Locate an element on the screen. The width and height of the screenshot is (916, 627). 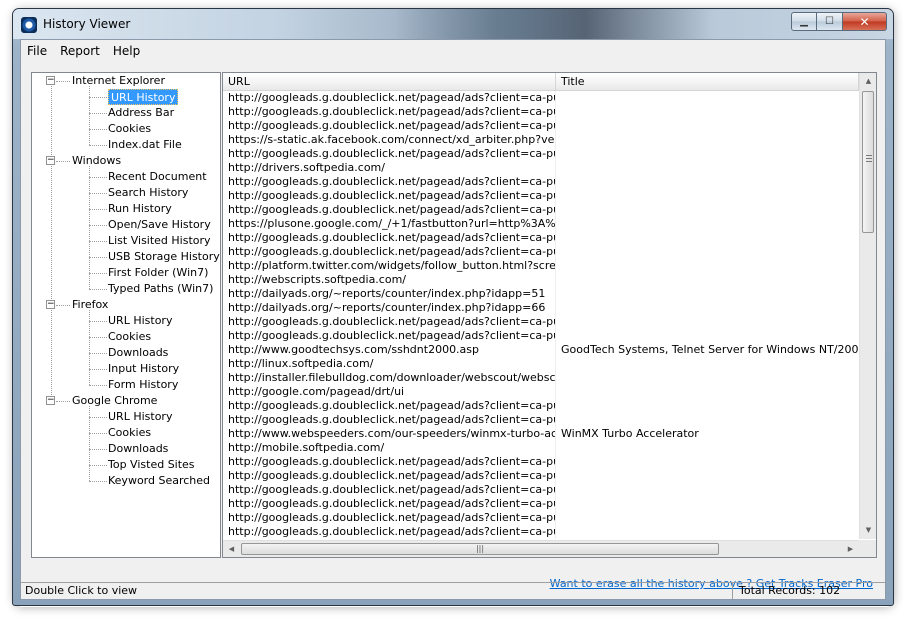
tree-item: Open/Save History is located at coordinates (159, 225).